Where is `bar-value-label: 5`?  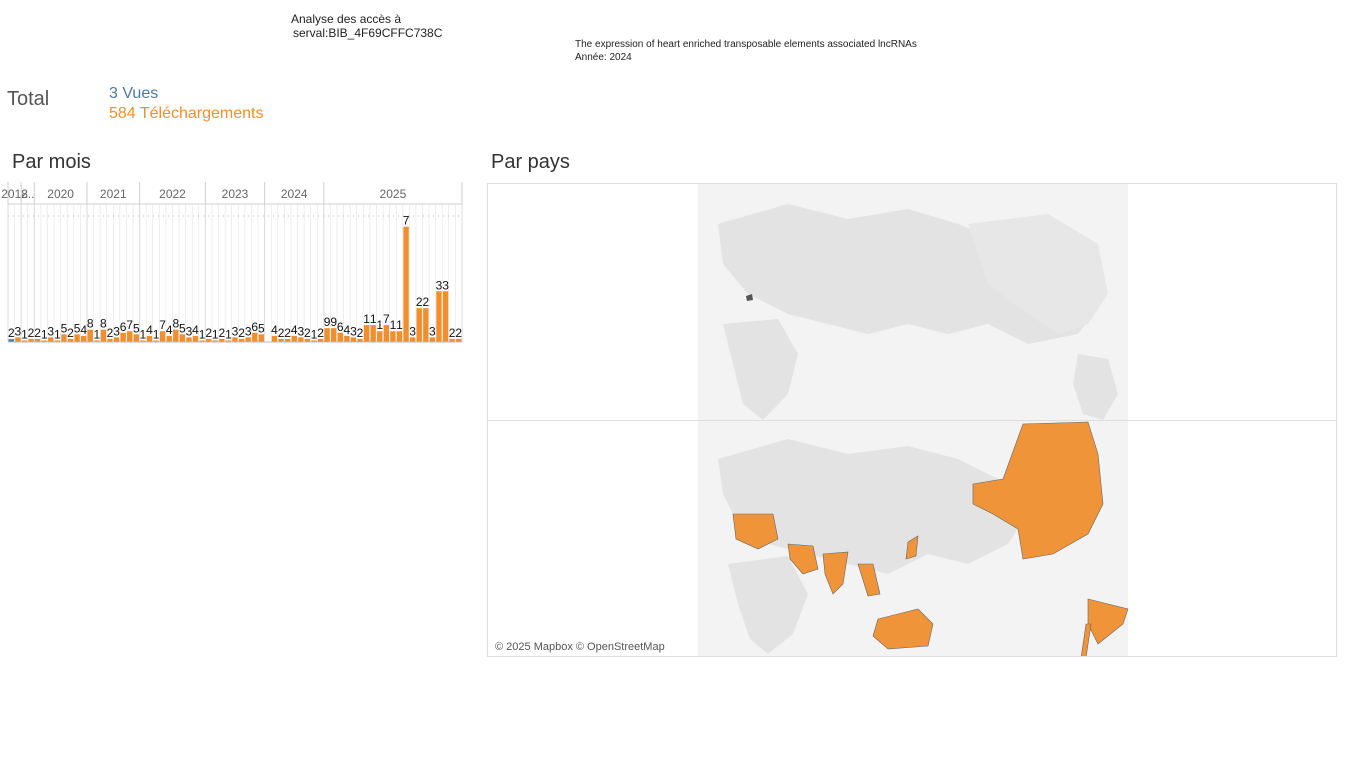
bar-value-label: 5 is located at coordinates (261, 328).